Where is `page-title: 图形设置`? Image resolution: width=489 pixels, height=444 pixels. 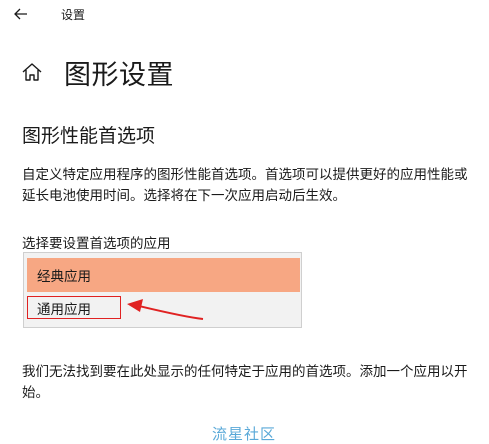
page-title: 图形设置 is located at coordinates (119, 75).